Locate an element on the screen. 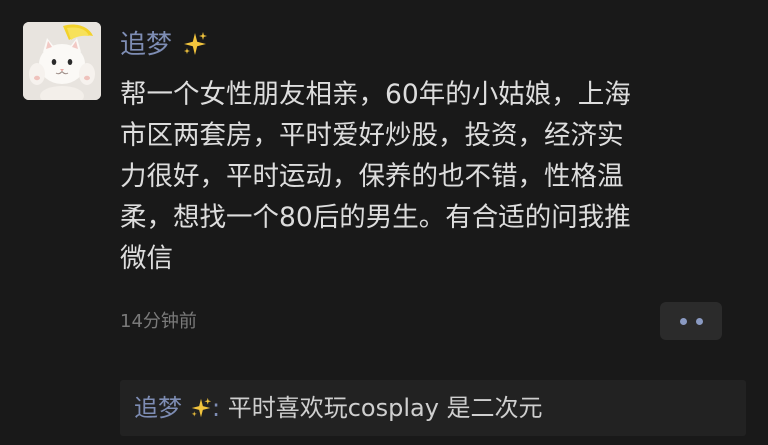 This screenshot has width=768, height=445. comment-item: 追梦 : 平时喜欢玩cosplay 是二次元 is located at coordinates (338, 409).